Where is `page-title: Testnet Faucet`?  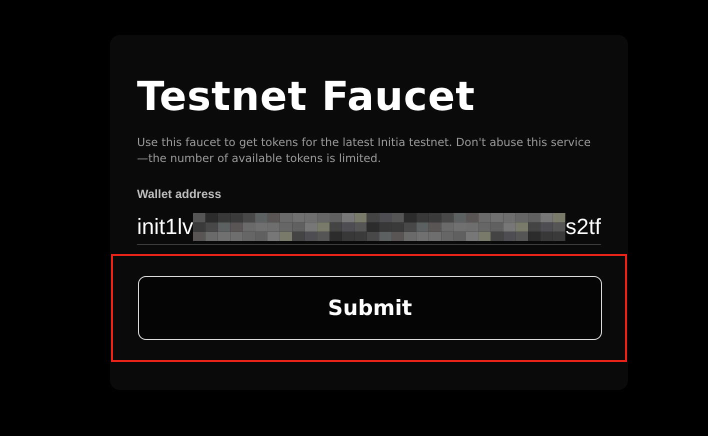
page-title: Testnet Faucet is located at coordinates (306, 97).